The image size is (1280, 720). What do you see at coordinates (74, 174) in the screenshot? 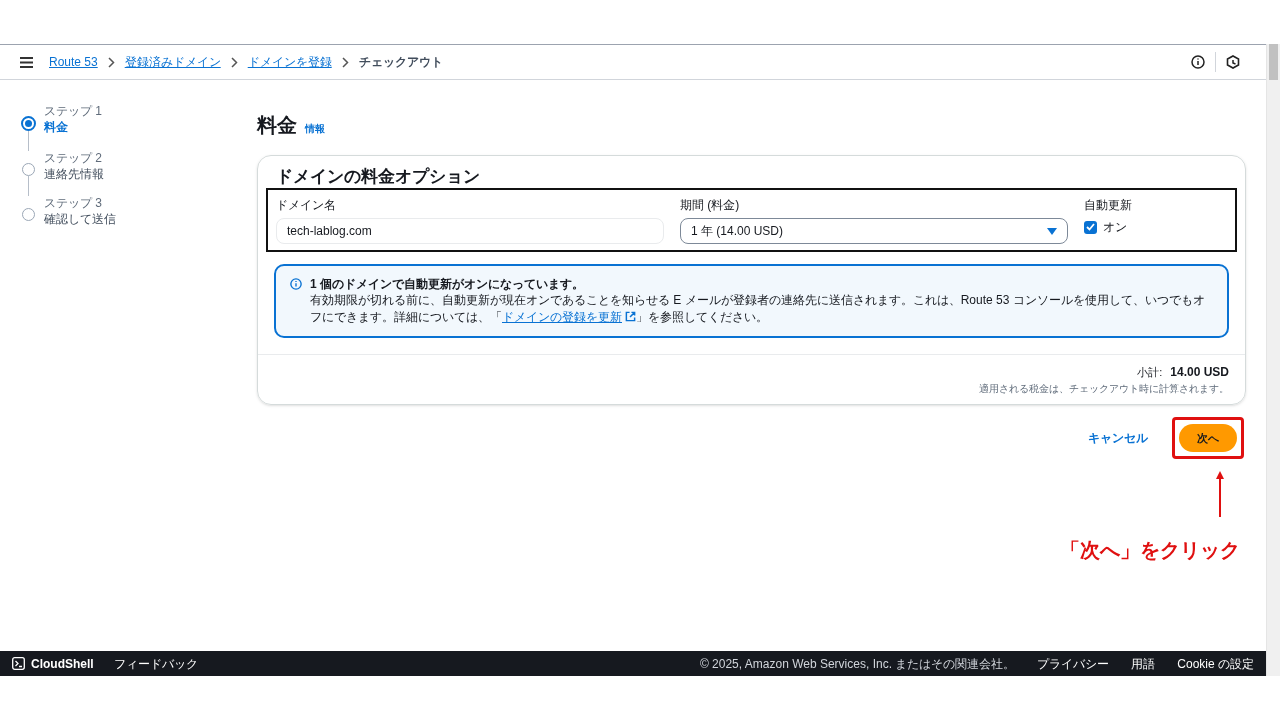
I see `step-label: 連絡先情報` at bounding box center [74, 174].